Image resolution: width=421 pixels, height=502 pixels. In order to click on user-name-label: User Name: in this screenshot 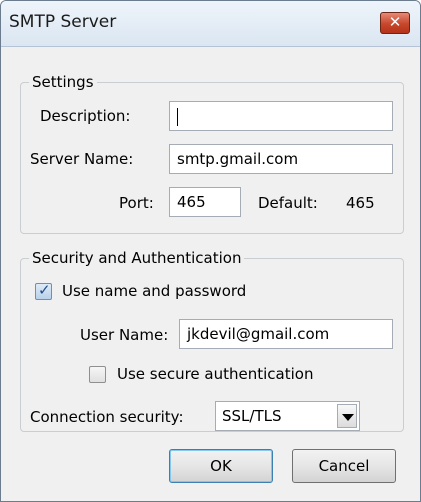, I will do `click(124, 335)`.